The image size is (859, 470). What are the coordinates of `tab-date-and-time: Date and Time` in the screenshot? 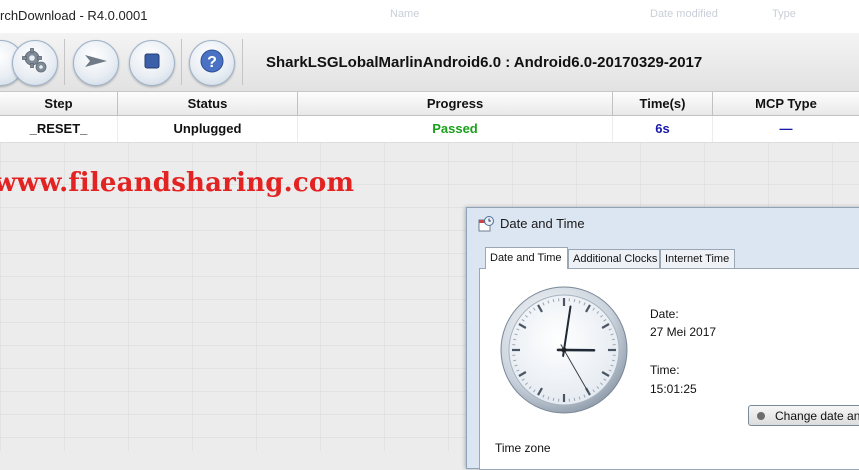 It's located at (526, 258).